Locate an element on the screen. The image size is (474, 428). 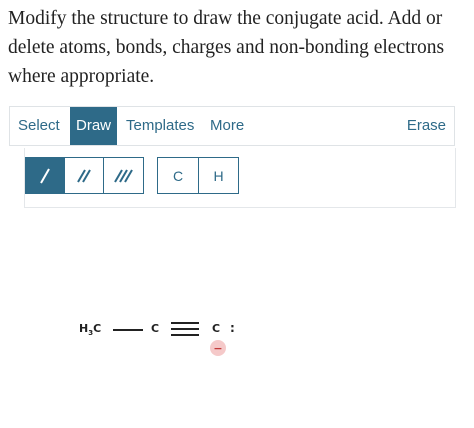
carbon-atom-1: C is located at coordinates (155, 329).